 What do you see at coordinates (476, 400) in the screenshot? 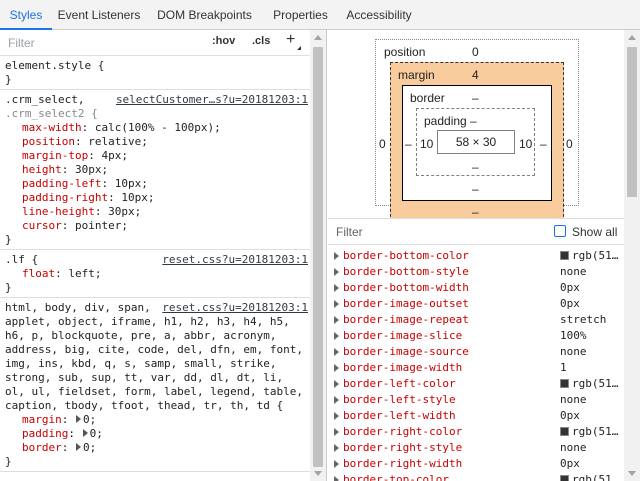
I see `computed-property-row: border-left-style none` at bounding box center [476, 400].